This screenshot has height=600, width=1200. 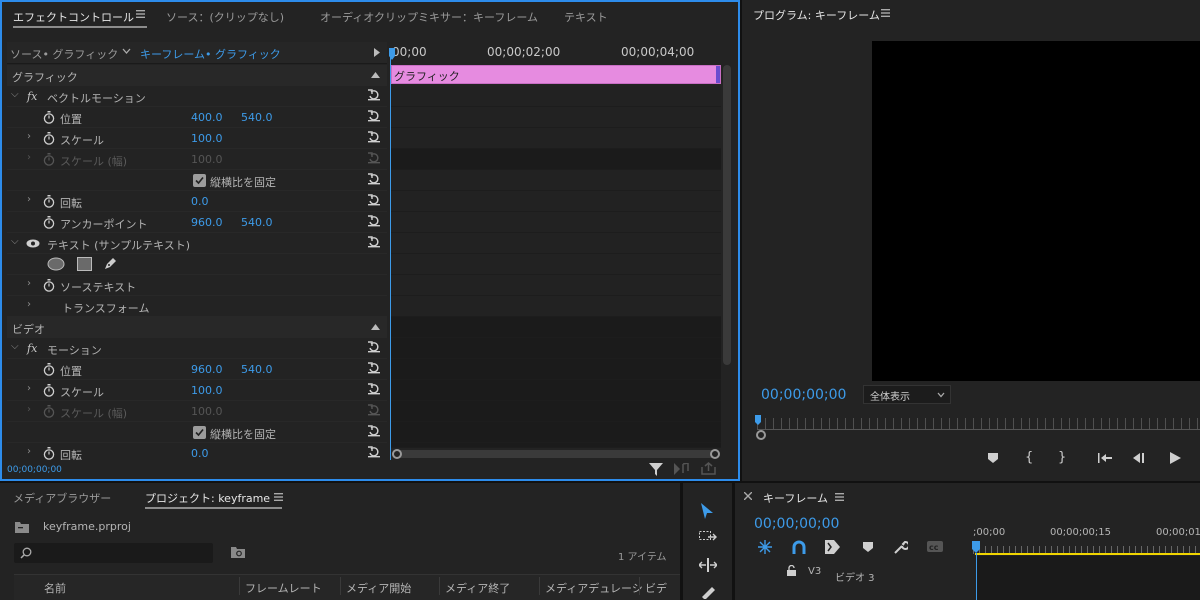 What do you see at coordinates (708, 565) in the screenshot?
I see `ripple-edit-tool-icon` at bounding box center [708, 565].